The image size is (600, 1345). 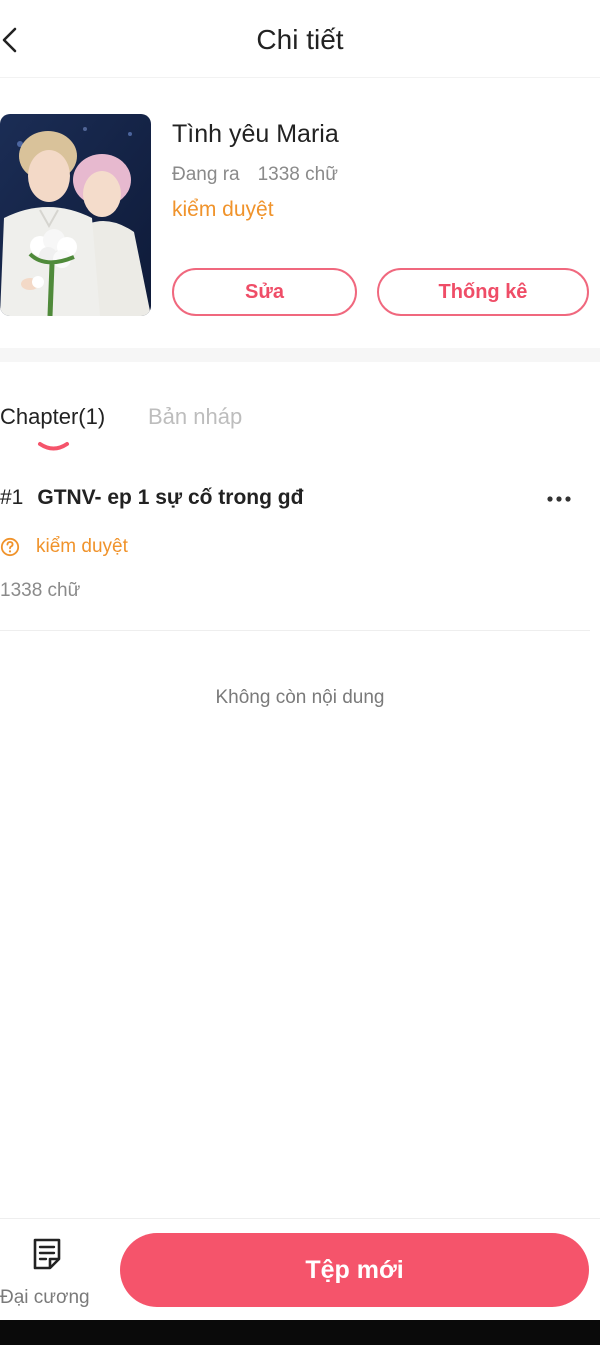 I want to click on tab-drafts: Bản nháp, so click(x=195, y=417).